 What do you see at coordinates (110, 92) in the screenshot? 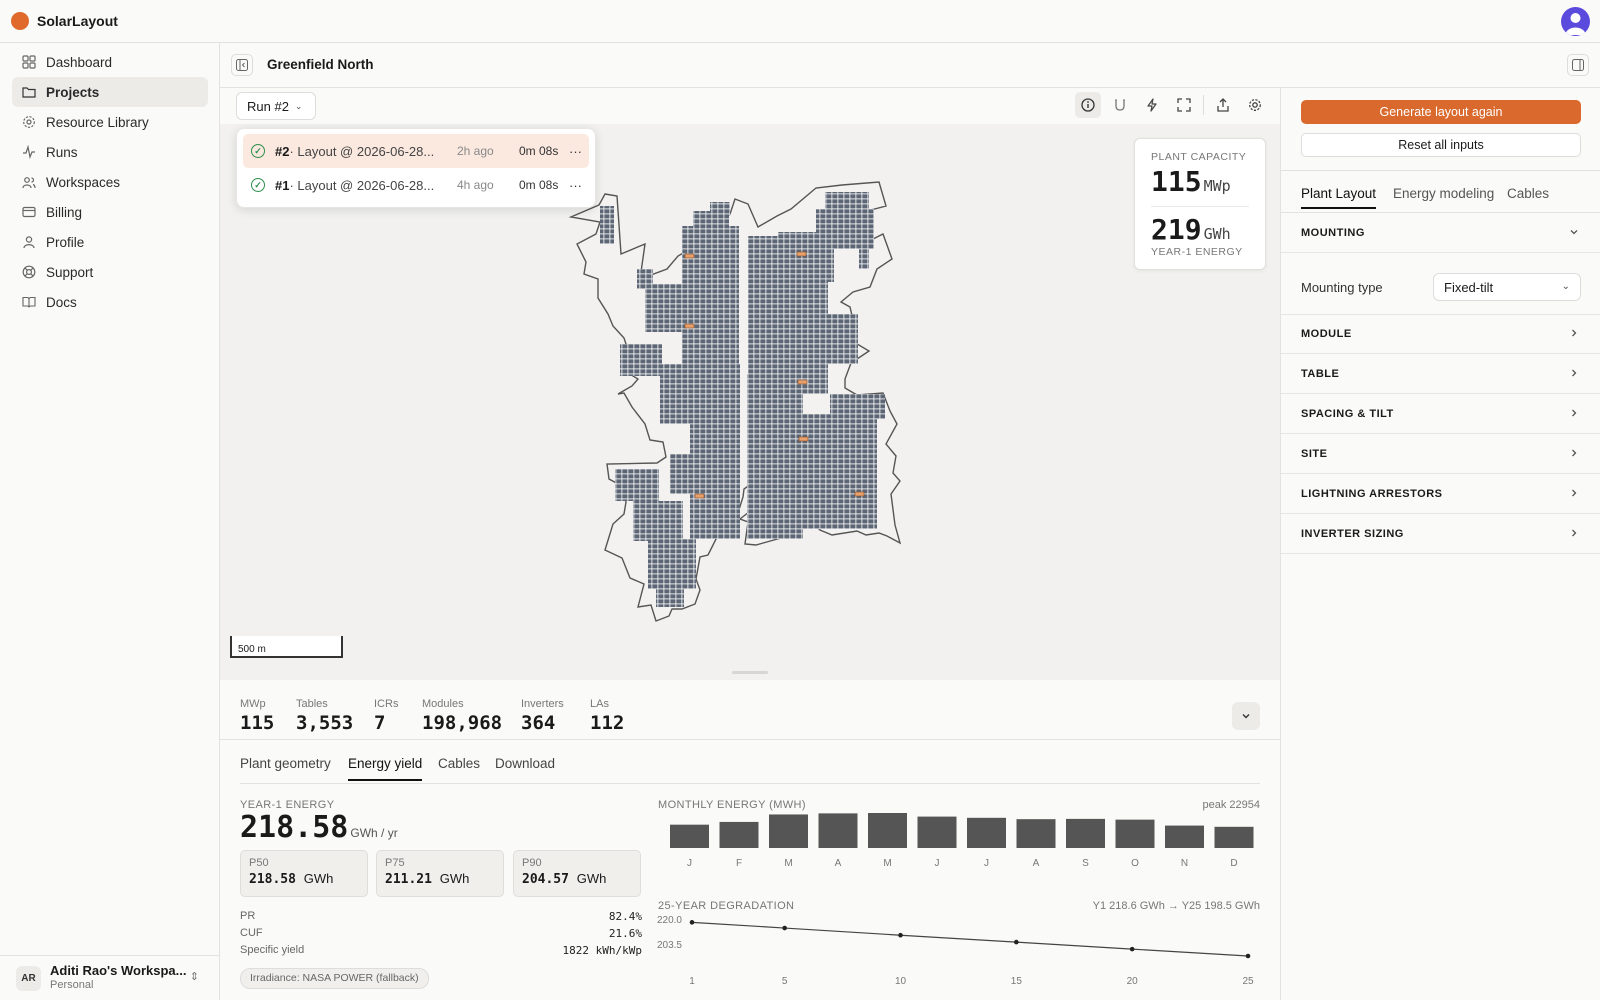
I see `sidebar-item-projects: Projects` at bounding box center [110, 92].